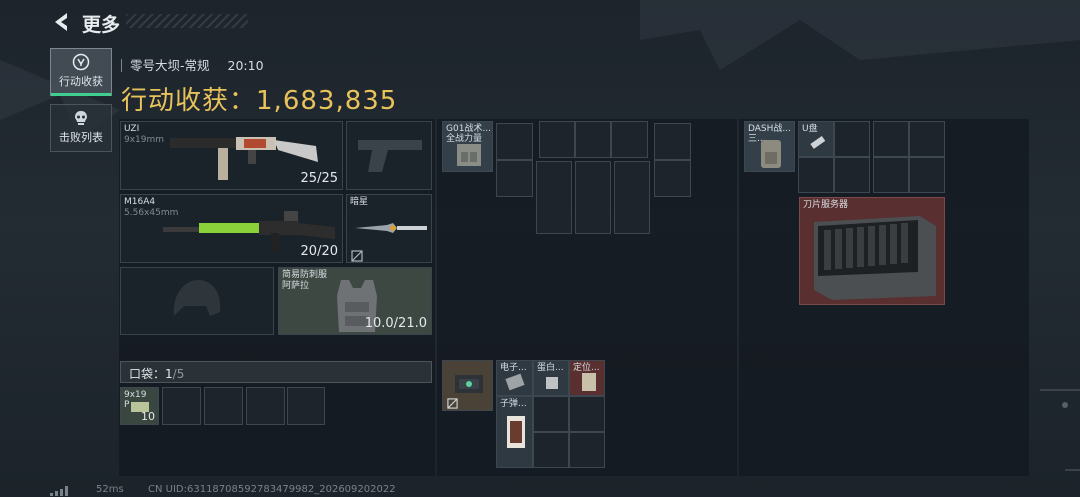 The width and height of the screenshot is (1080, 497). What do you see at coordinates (305, 275) in the screenshot?
I see `armor-name: 简易防刺服` at bounding box center [305, 275].